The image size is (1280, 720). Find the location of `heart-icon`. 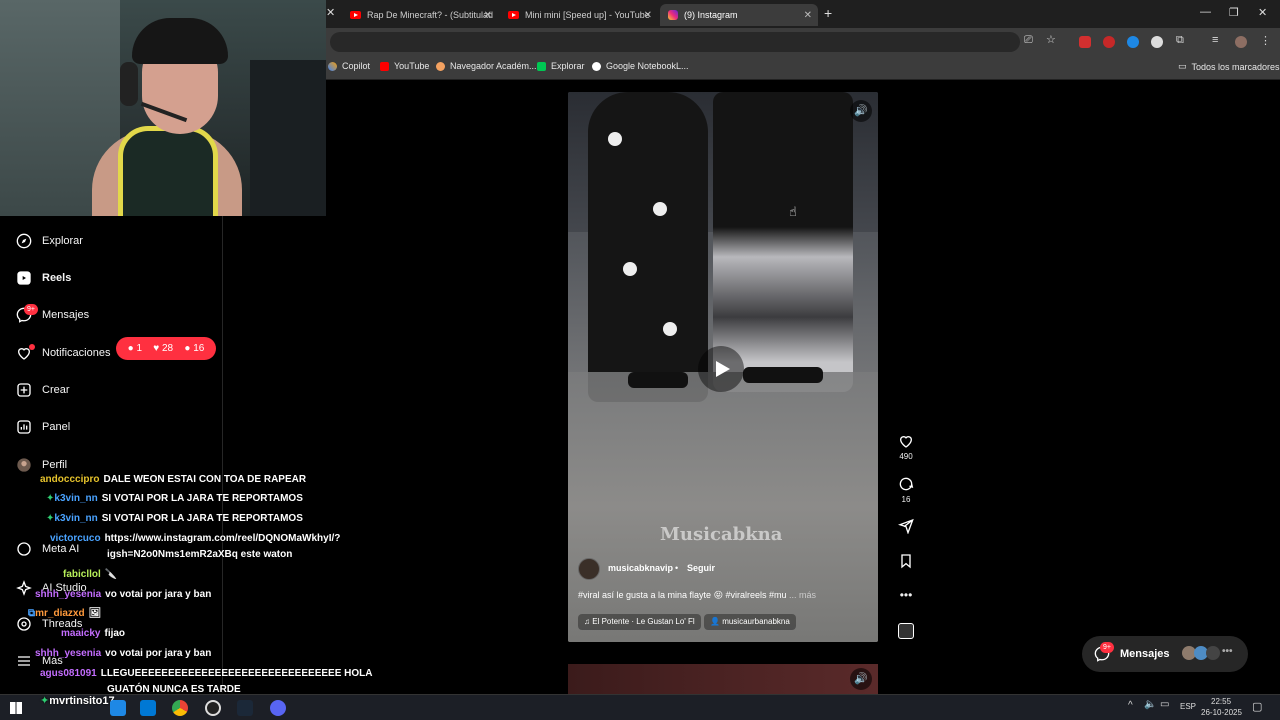

heart-icon is located at coordinates (906, 442).